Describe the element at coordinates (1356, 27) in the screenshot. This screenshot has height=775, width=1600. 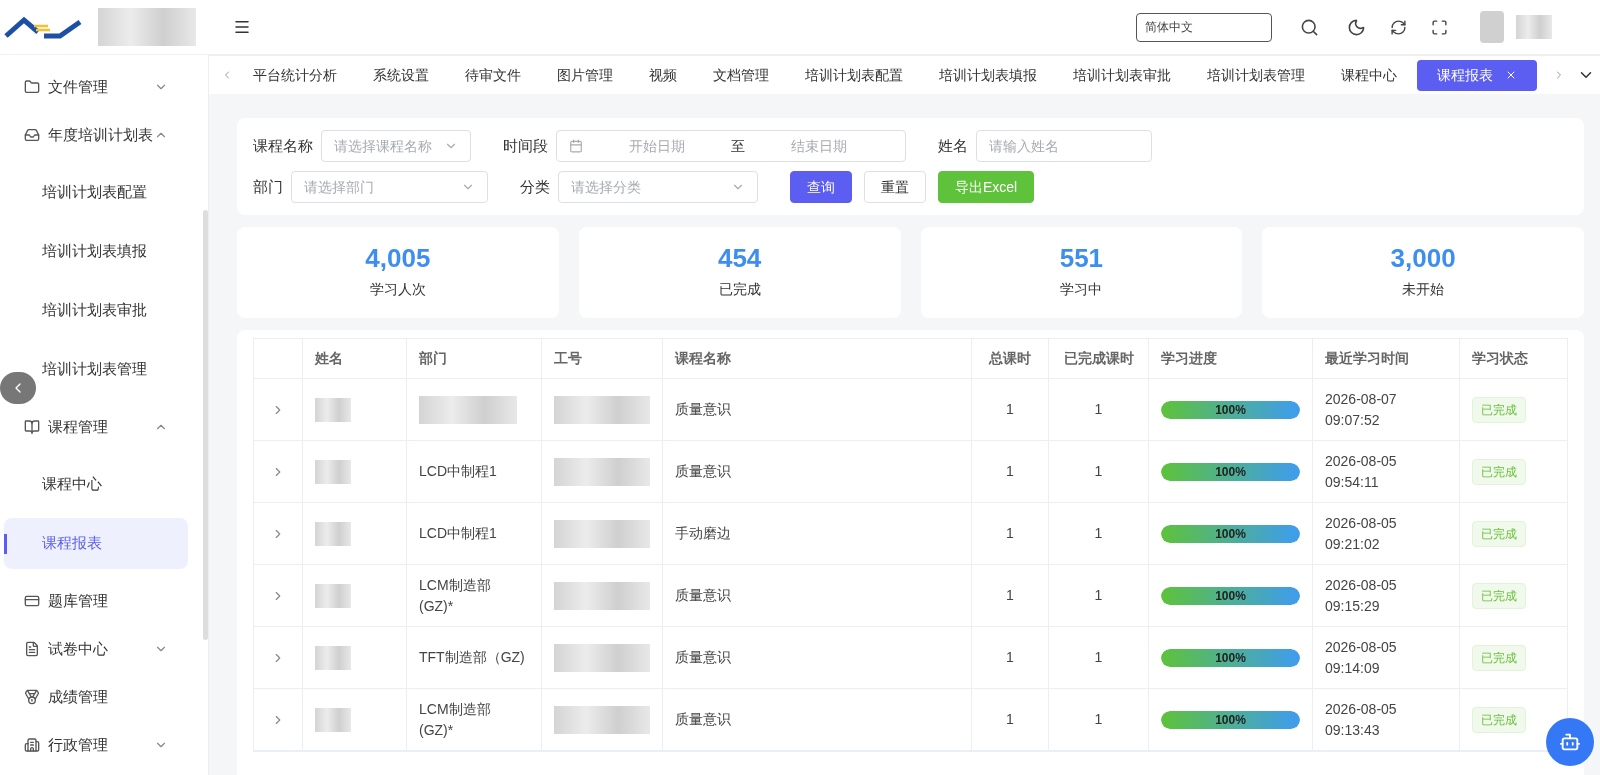
I see `moon-icon` at that location.